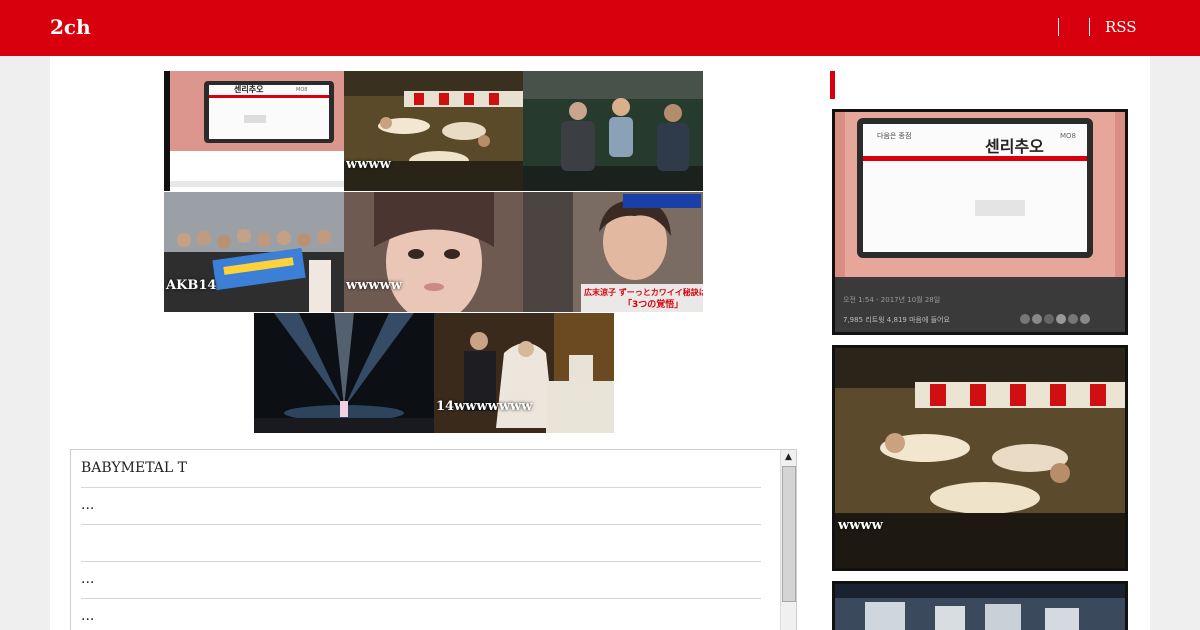  What do you see at coordinates (788, 457) in the screenshot?
I see `scroll-up-arrow-icon: ▲` at bounding box center [788, 457].